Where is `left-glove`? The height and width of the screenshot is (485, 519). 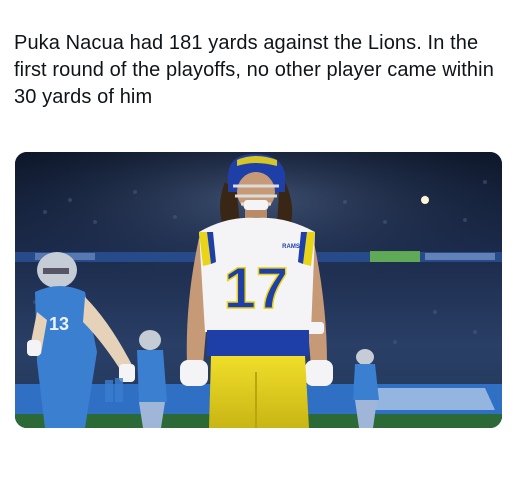 left-glove is located at coordinates (194, 373).